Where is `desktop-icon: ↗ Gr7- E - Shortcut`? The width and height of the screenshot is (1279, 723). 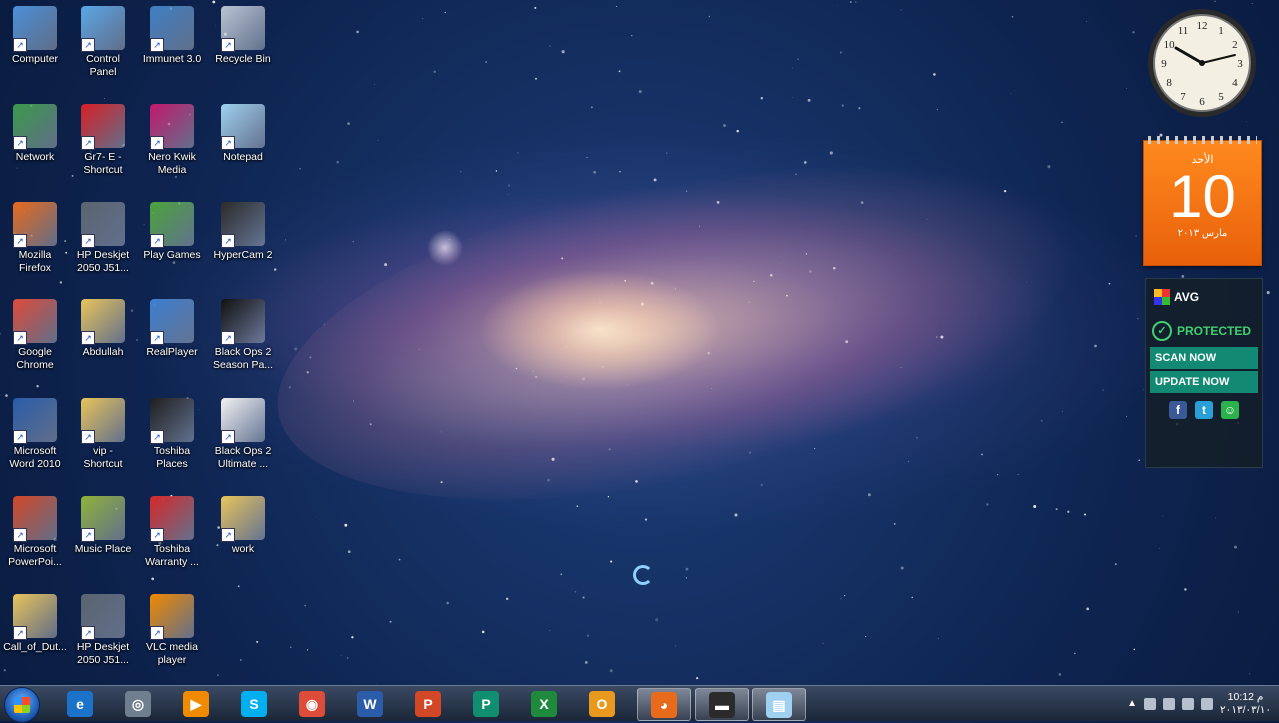 desktop-icon: ↗ Gr7- E - Shortcut is located at coordinates (103, 139).